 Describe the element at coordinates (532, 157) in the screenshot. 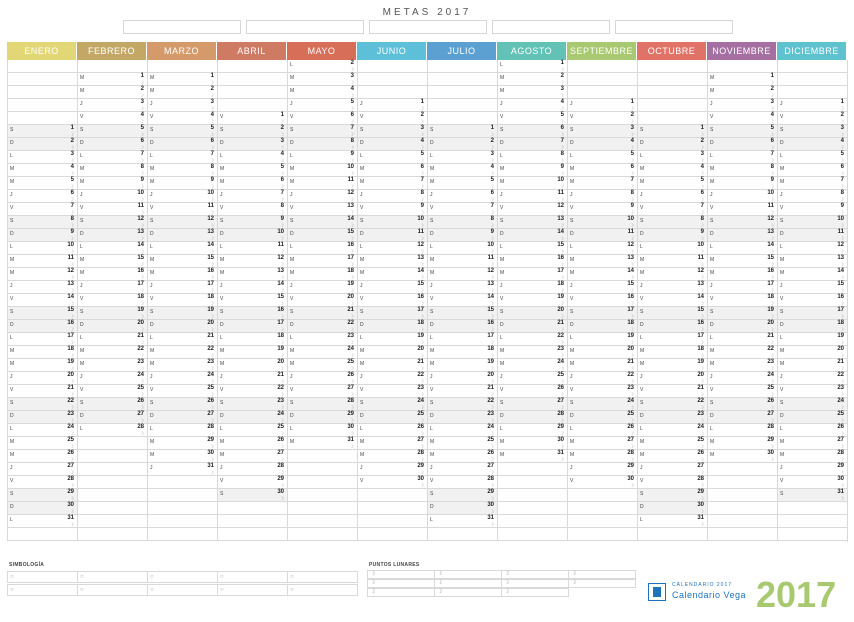

I see `day-cell: L 8 ☽` at that location.